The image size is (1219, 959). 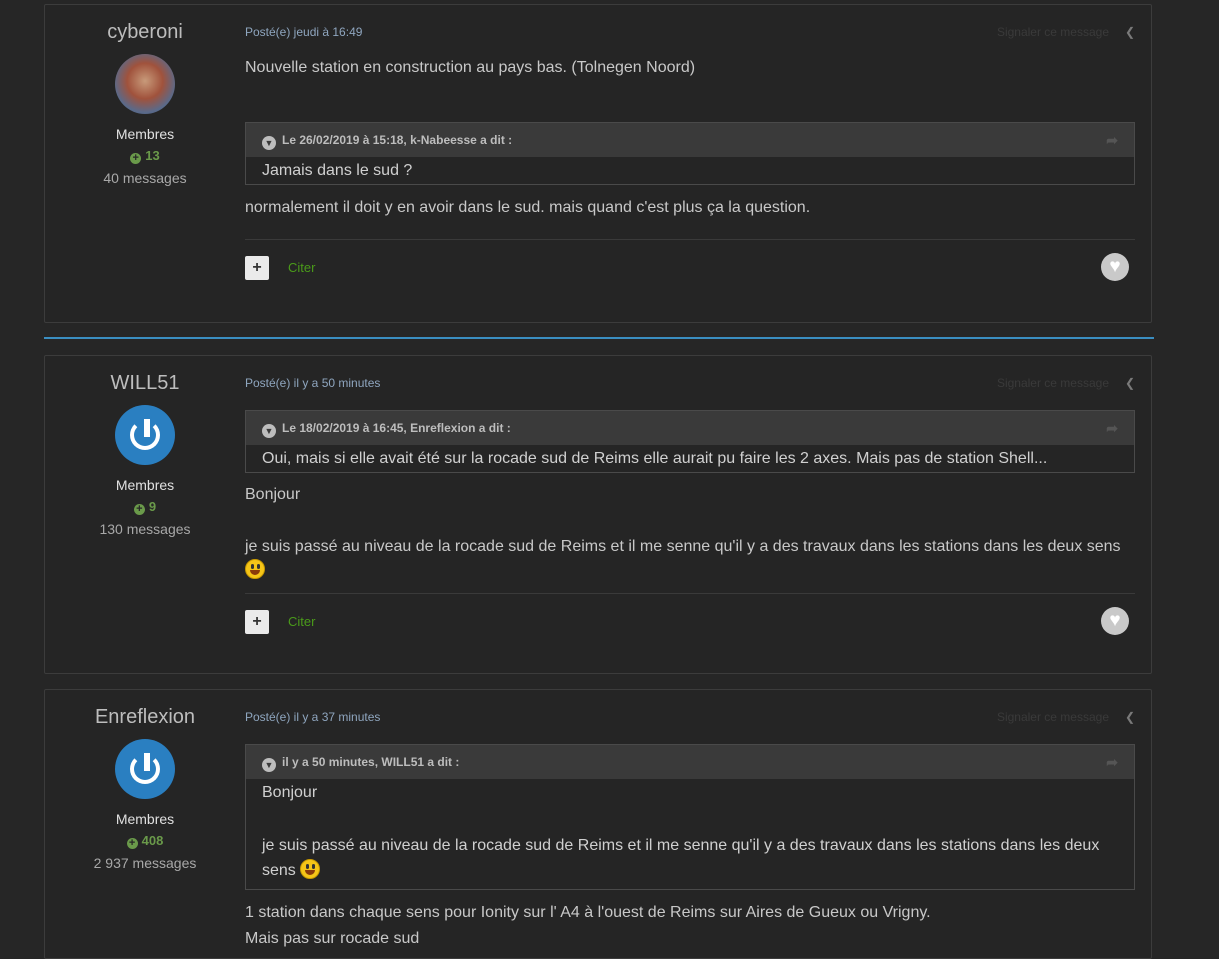 I want to click on reputation-badge: +13, so click(x=145, y=156).